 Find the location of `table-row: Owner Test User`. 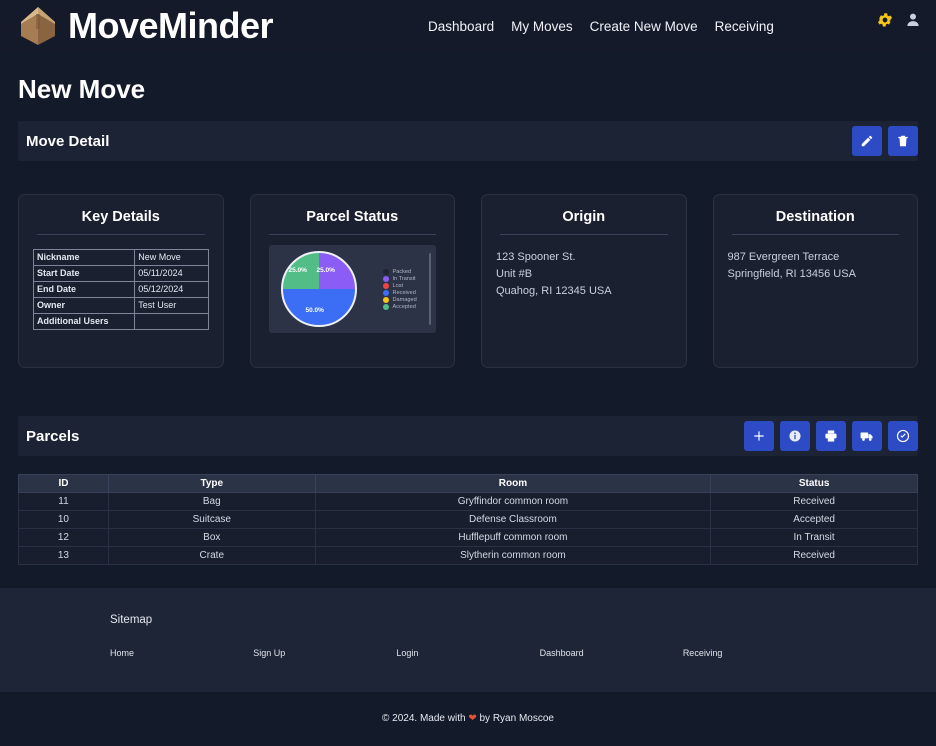

table-row: Owner Test User is located at coordinates (120, 306).